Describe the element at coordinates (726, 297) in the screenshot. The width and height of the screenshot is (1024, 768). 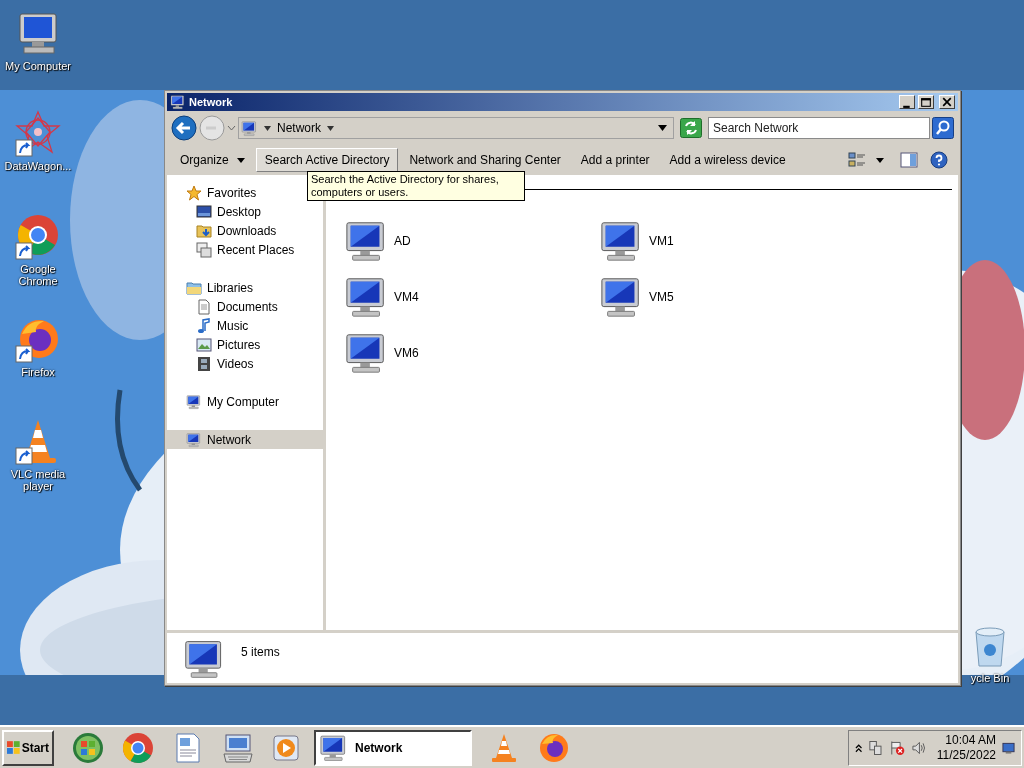
I see `network-computer: VM5` at that location.